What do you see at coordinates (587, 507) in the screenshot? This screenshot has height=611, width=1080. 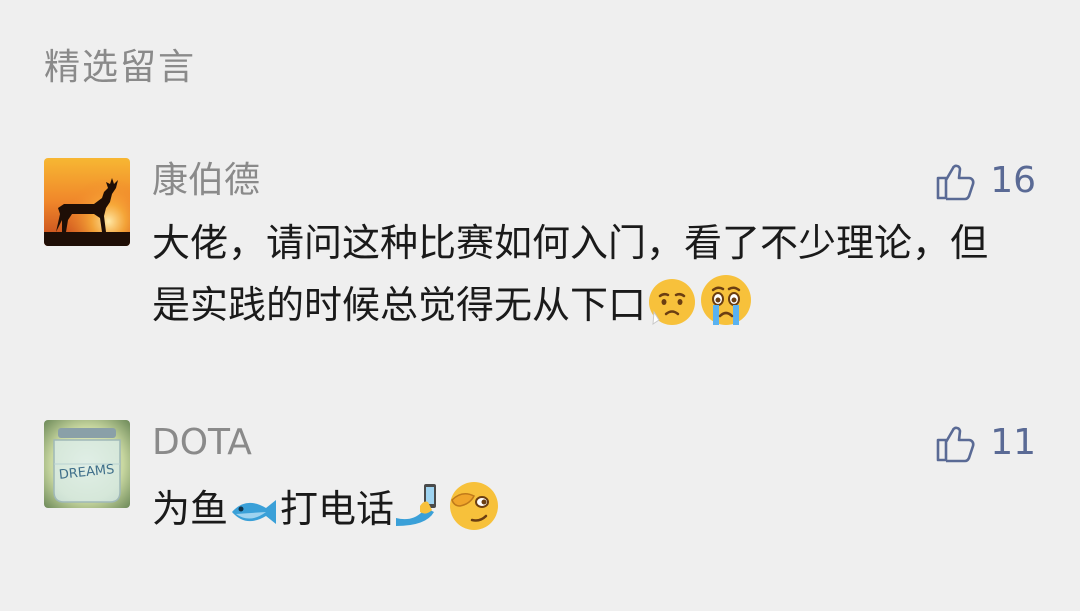 I see `comment-text: 为鱼 打电话` at bounding box center [587, 507].